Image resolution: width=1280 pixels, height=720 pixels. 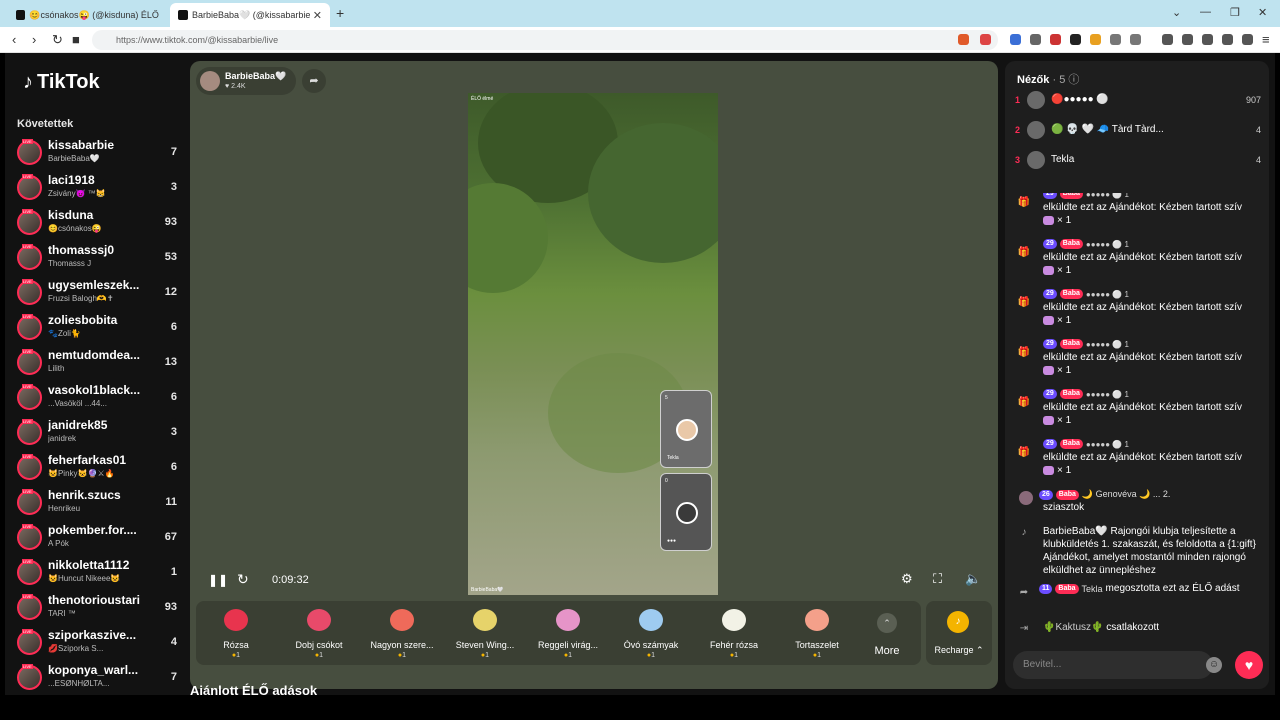 What do you see at coordinates (100, 538) in the screenshot?
I see `following-item: LIVE pokember.for.... A Pók 67` at bounding box center [100, 538].